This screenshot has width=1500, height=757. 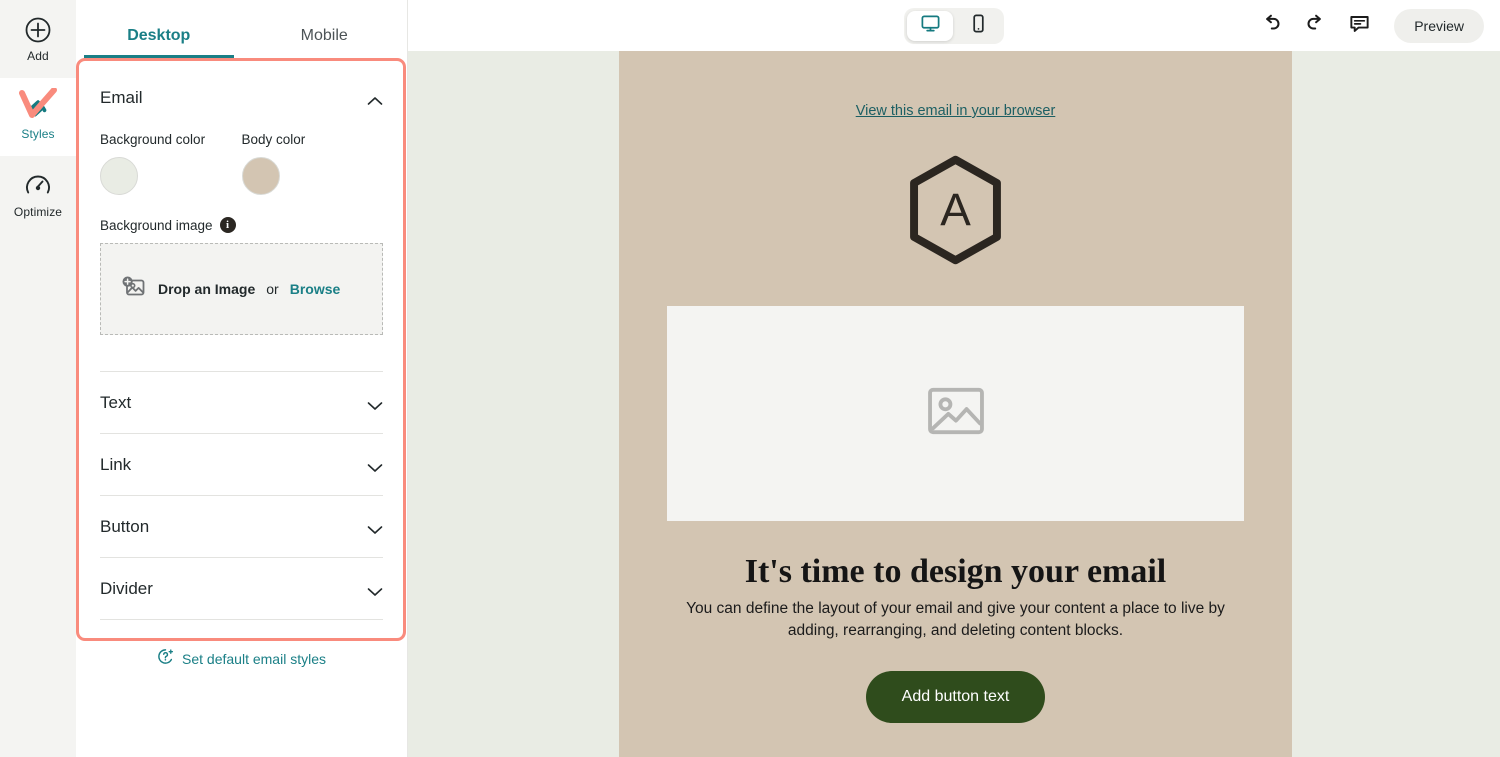 I want to click on phone-icon, so click(x=978, y=26).